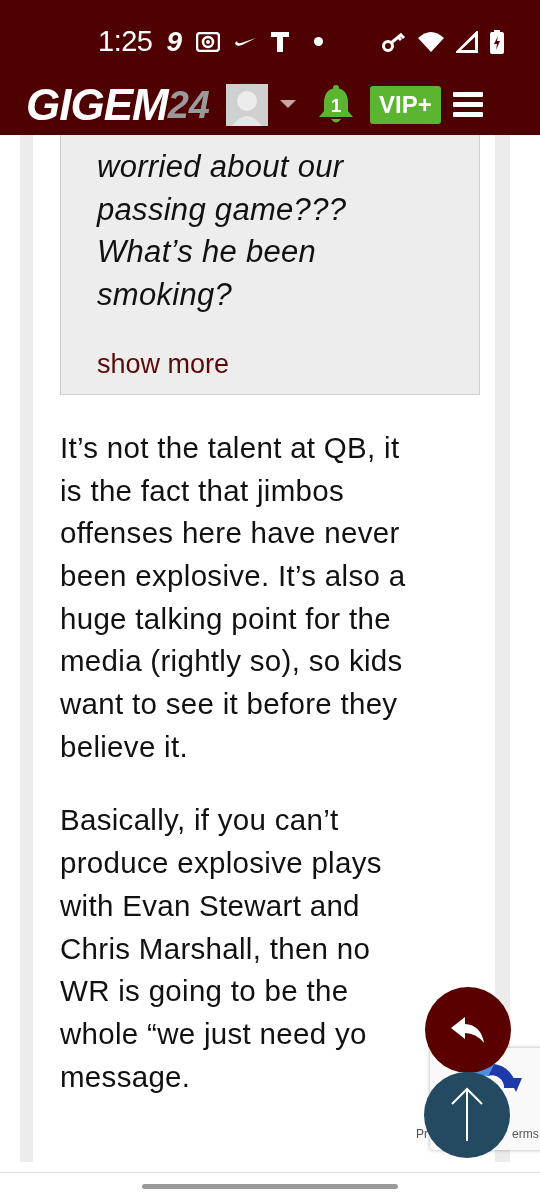 This screenshot has height=1200, width=540. I want to click on notification-icon: 9, so click(174, 41).